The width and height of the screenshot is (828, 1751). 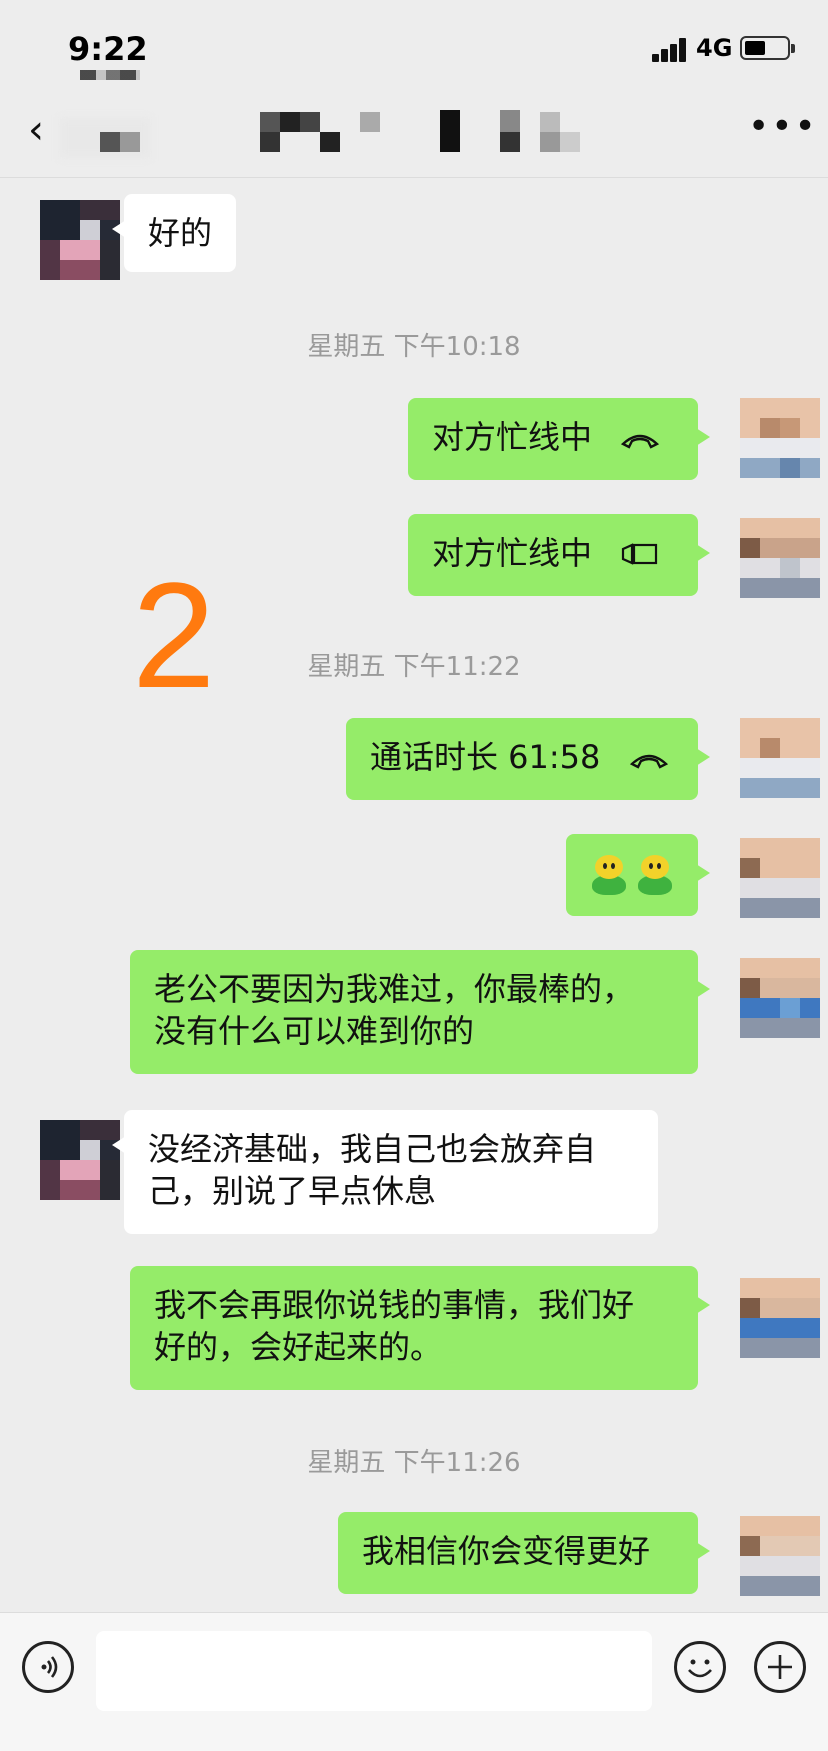 What do you see at coordinates (700, 1667) in the screenshot?
I see `smiley-icon` at bounding box center [700, 1667].